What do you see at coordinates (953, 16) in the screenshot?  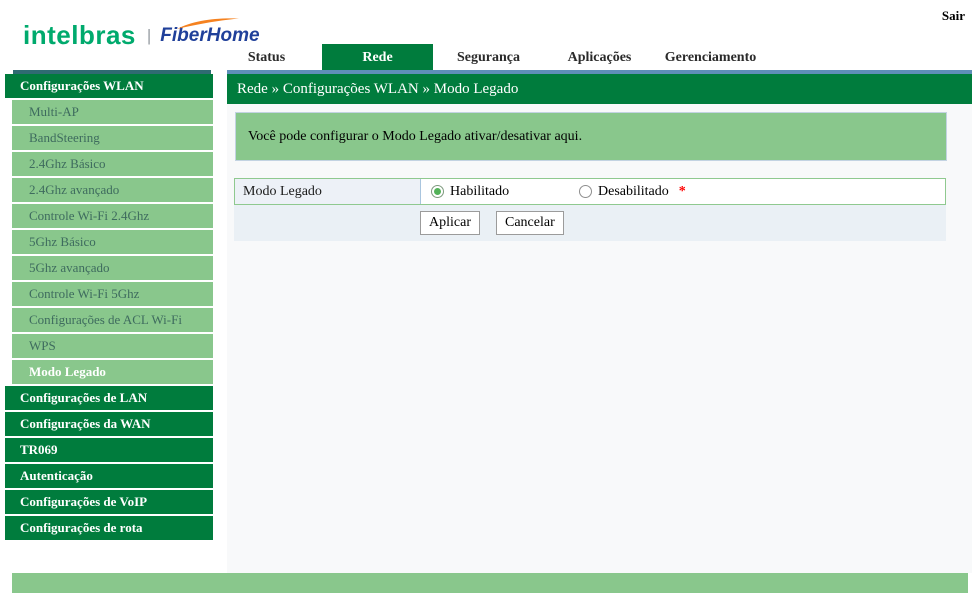 I see `logout-link: Sair` at bounding box center [953, 16].